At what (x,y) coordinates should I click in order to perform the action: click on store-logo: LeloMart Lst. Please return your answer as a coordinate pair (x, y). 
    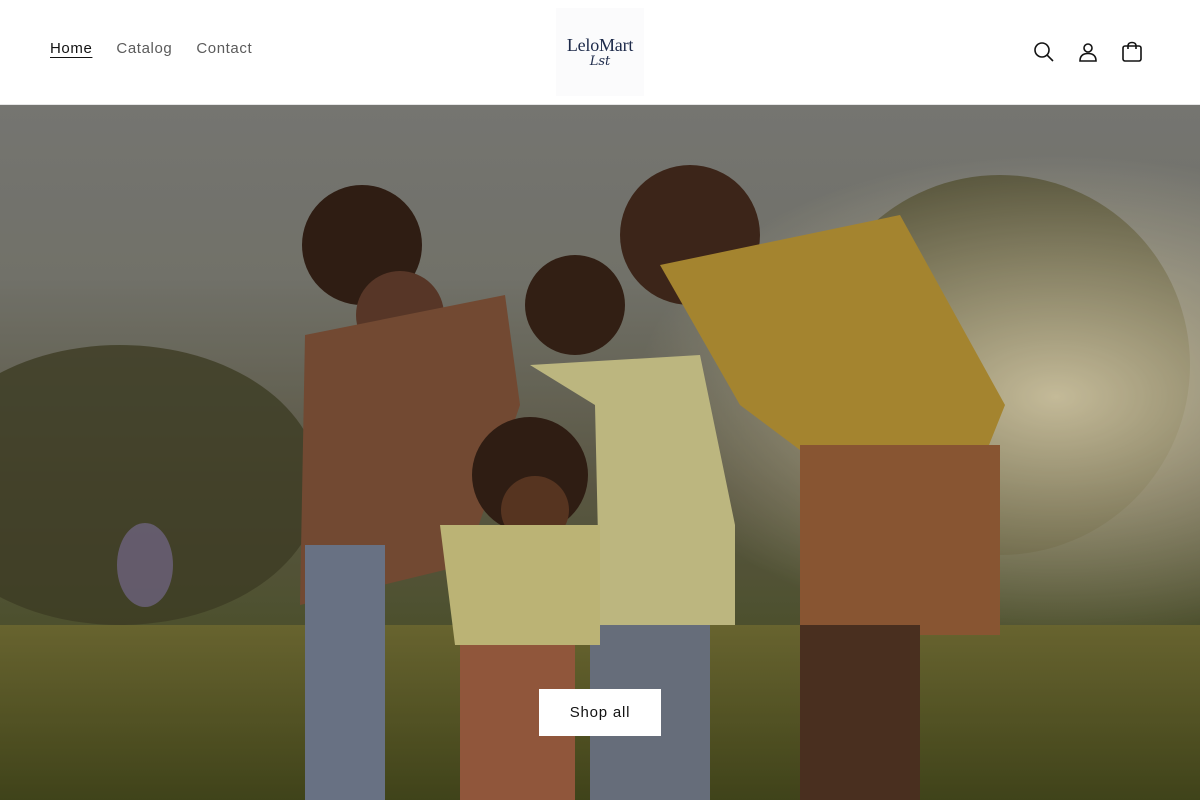
    Looking at the image, I should click on (600, 52).